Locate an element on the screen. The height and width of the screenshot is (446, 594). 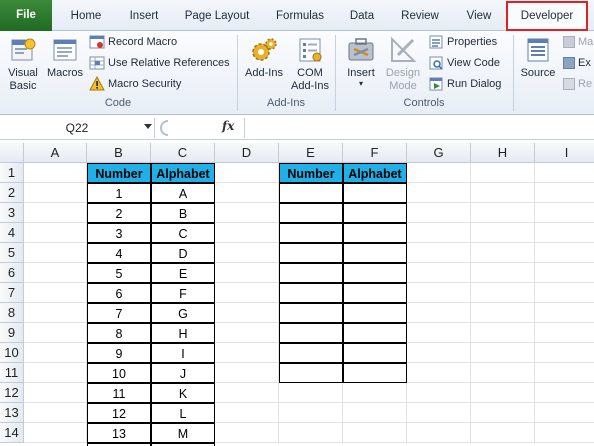
row-header-1: 1 is located at coordinates (12, 173).